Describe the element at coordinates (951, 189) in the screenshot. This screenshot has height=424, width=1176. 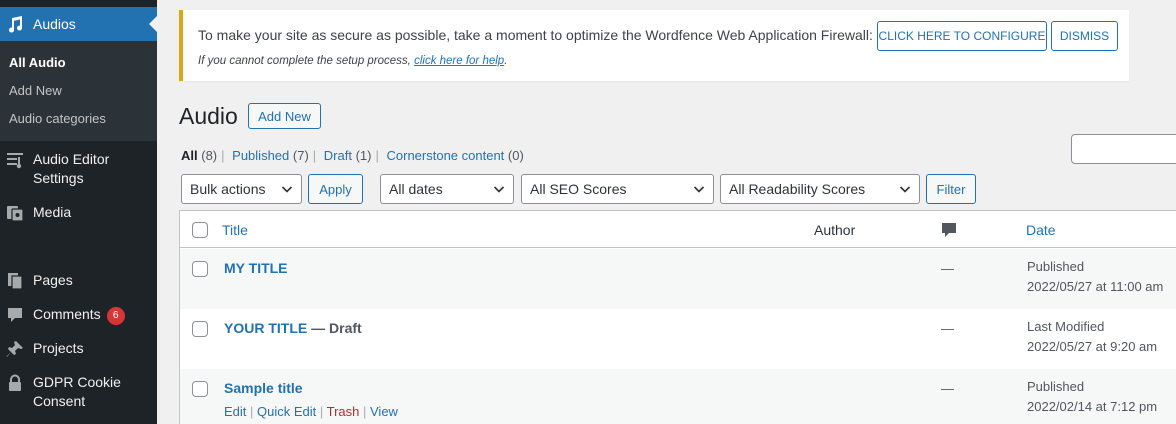
I see `filter-button: Filter` at that location.